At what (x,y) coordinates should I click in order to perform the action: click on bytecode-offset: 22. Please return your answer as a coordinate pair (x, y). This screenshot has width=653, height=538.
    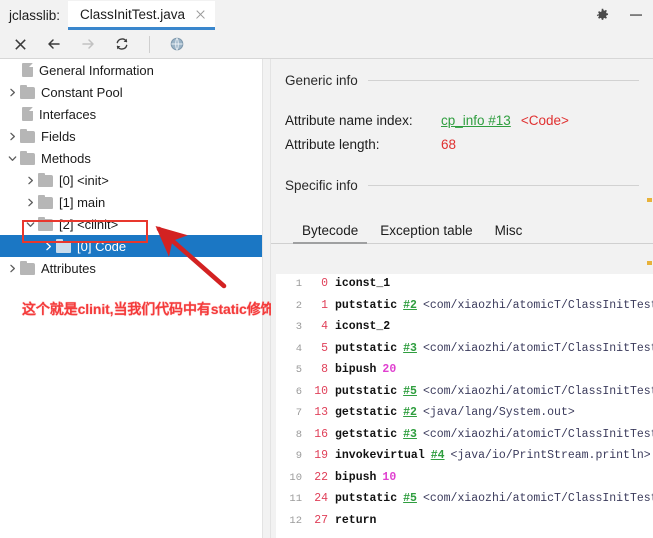
    Looking at the image, I should click on (321, 477).